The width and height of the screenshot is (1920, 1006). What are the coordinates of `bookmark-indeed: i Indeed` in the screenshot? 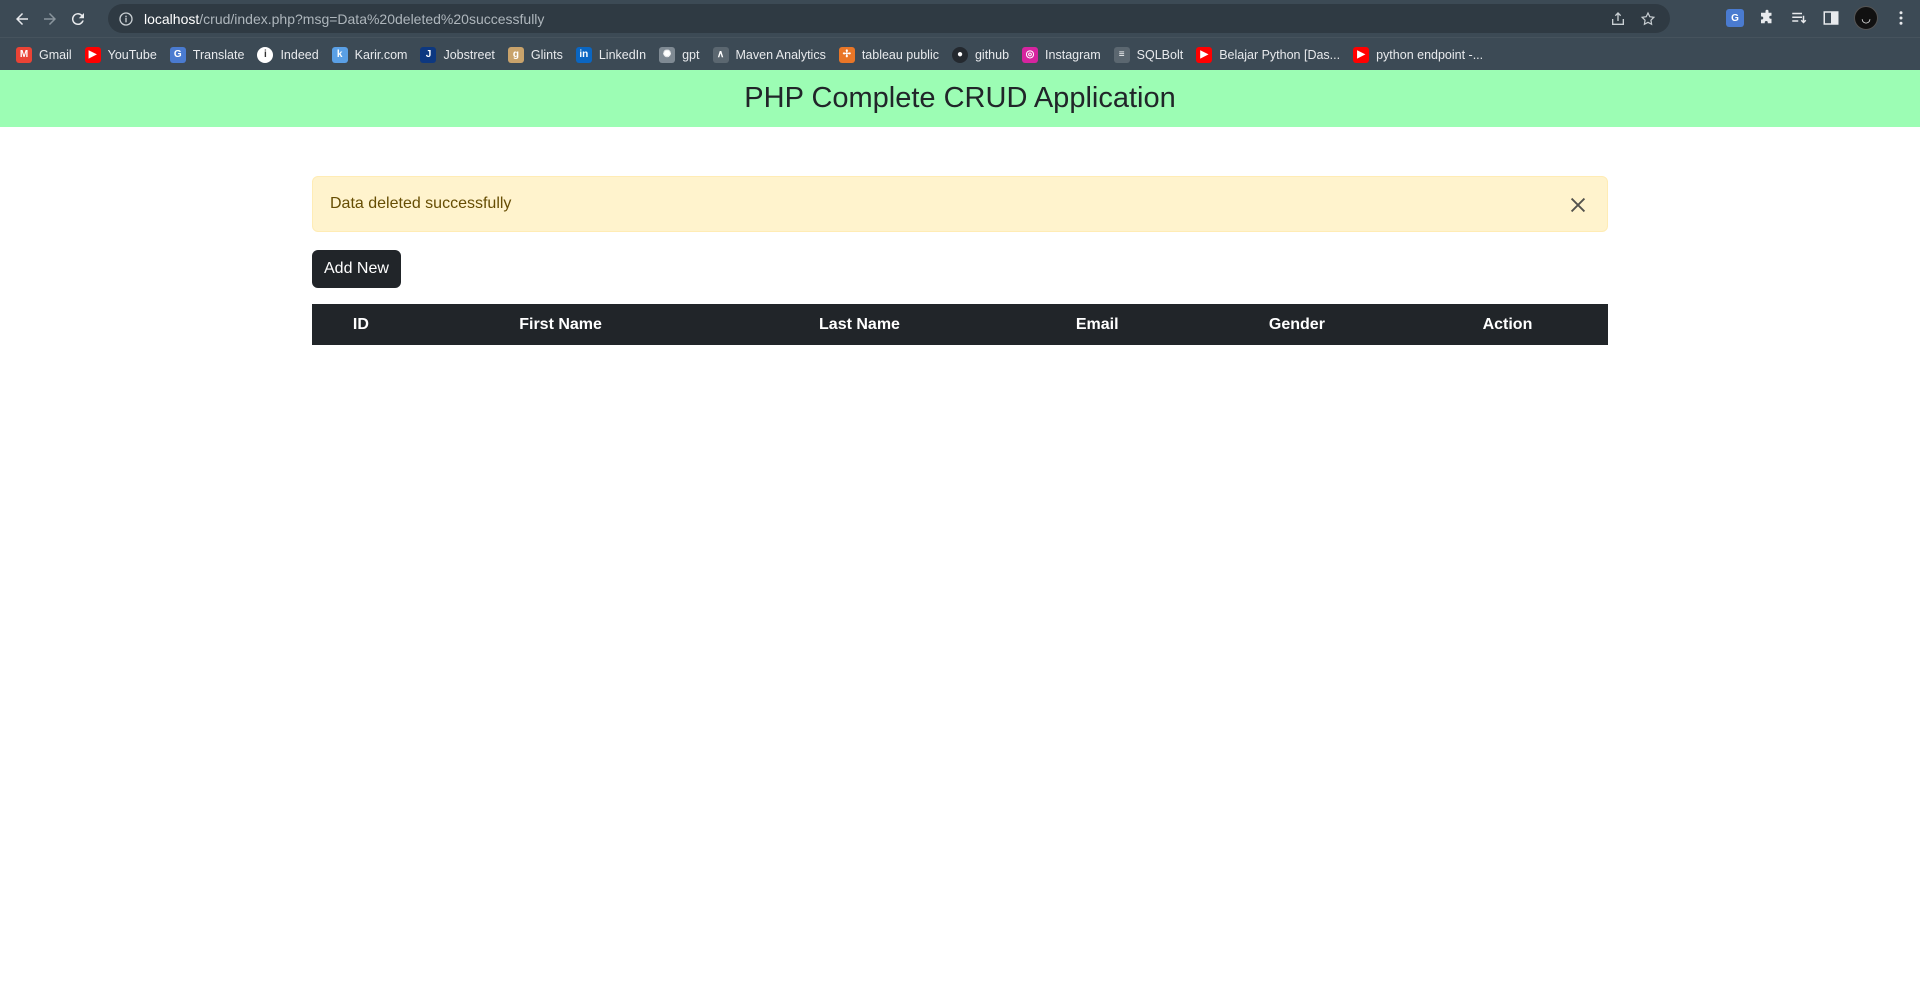 It's located at (288, 55).